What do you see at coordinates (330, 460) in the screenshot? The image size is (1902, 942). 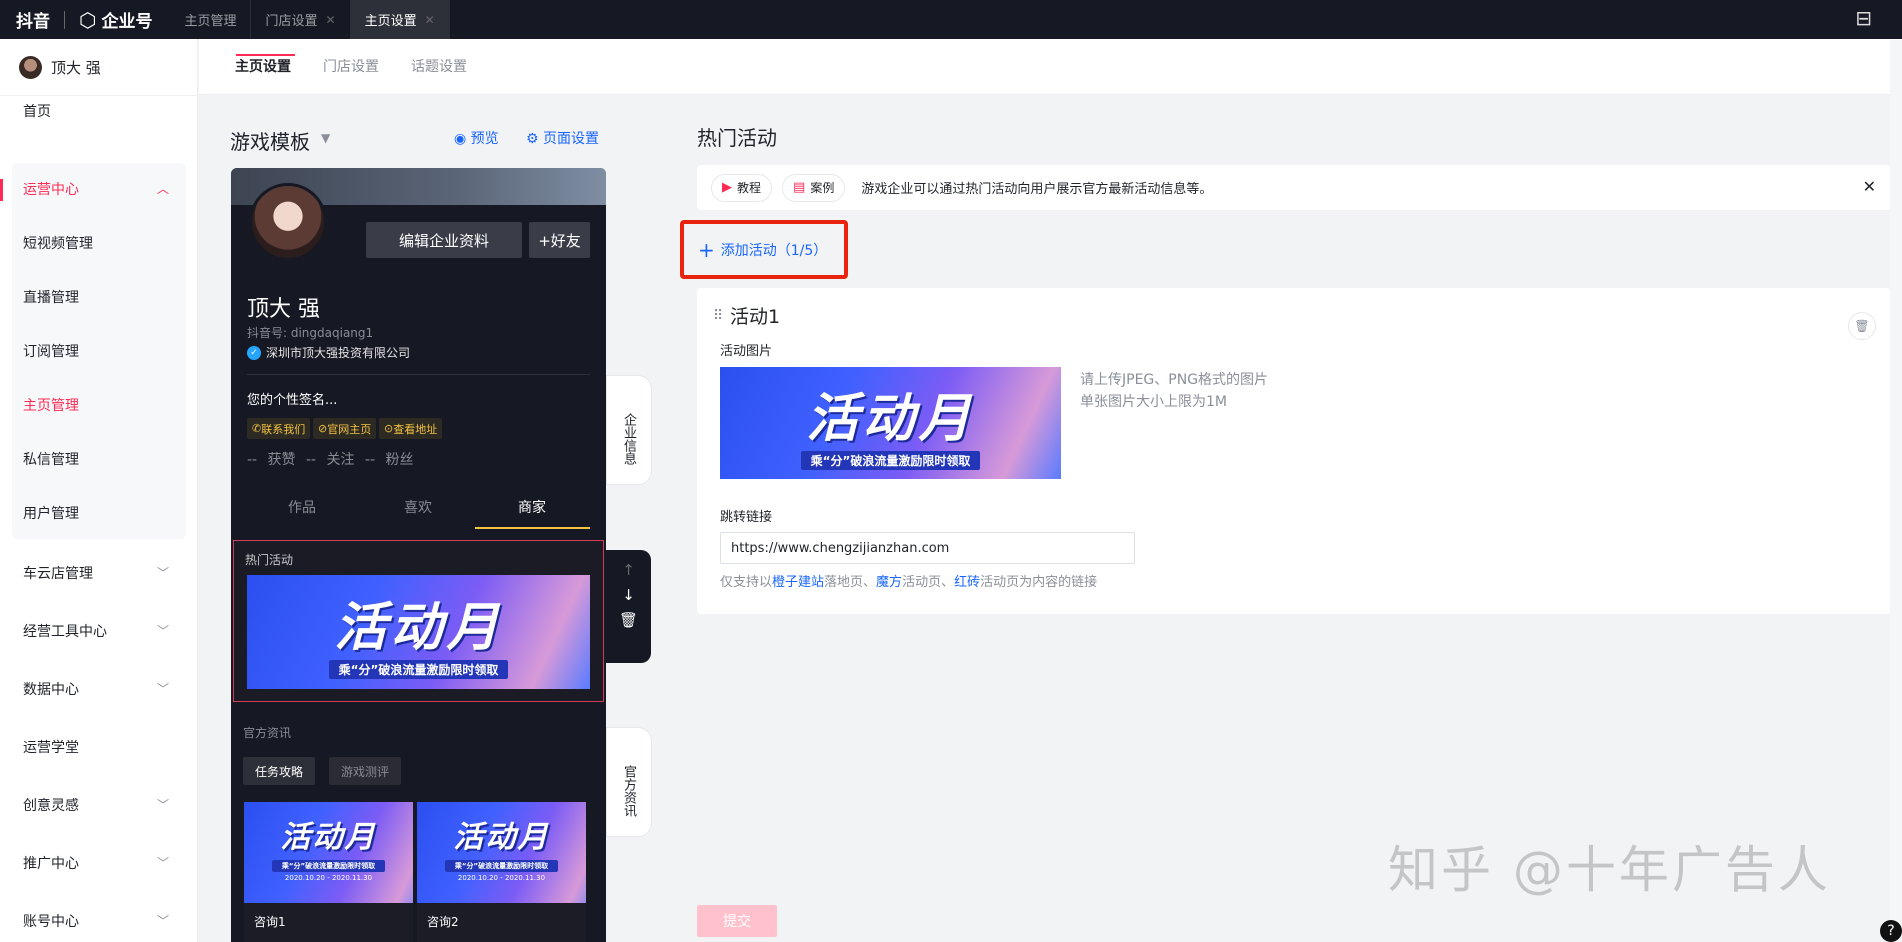 I see `profile-stats: -- 获赞 -- 关注 -- 粉丝` at bounding box center [330, 460].